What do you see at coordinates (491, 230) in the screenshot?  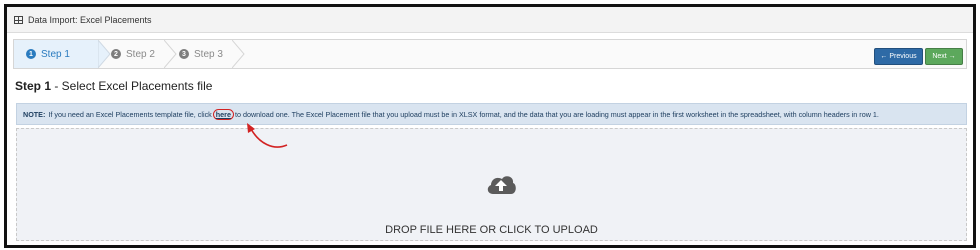 I see `dropzone-text: DROP FILE HERE OR CLICK TO UPLOAD` at bounding box center [491, 230].